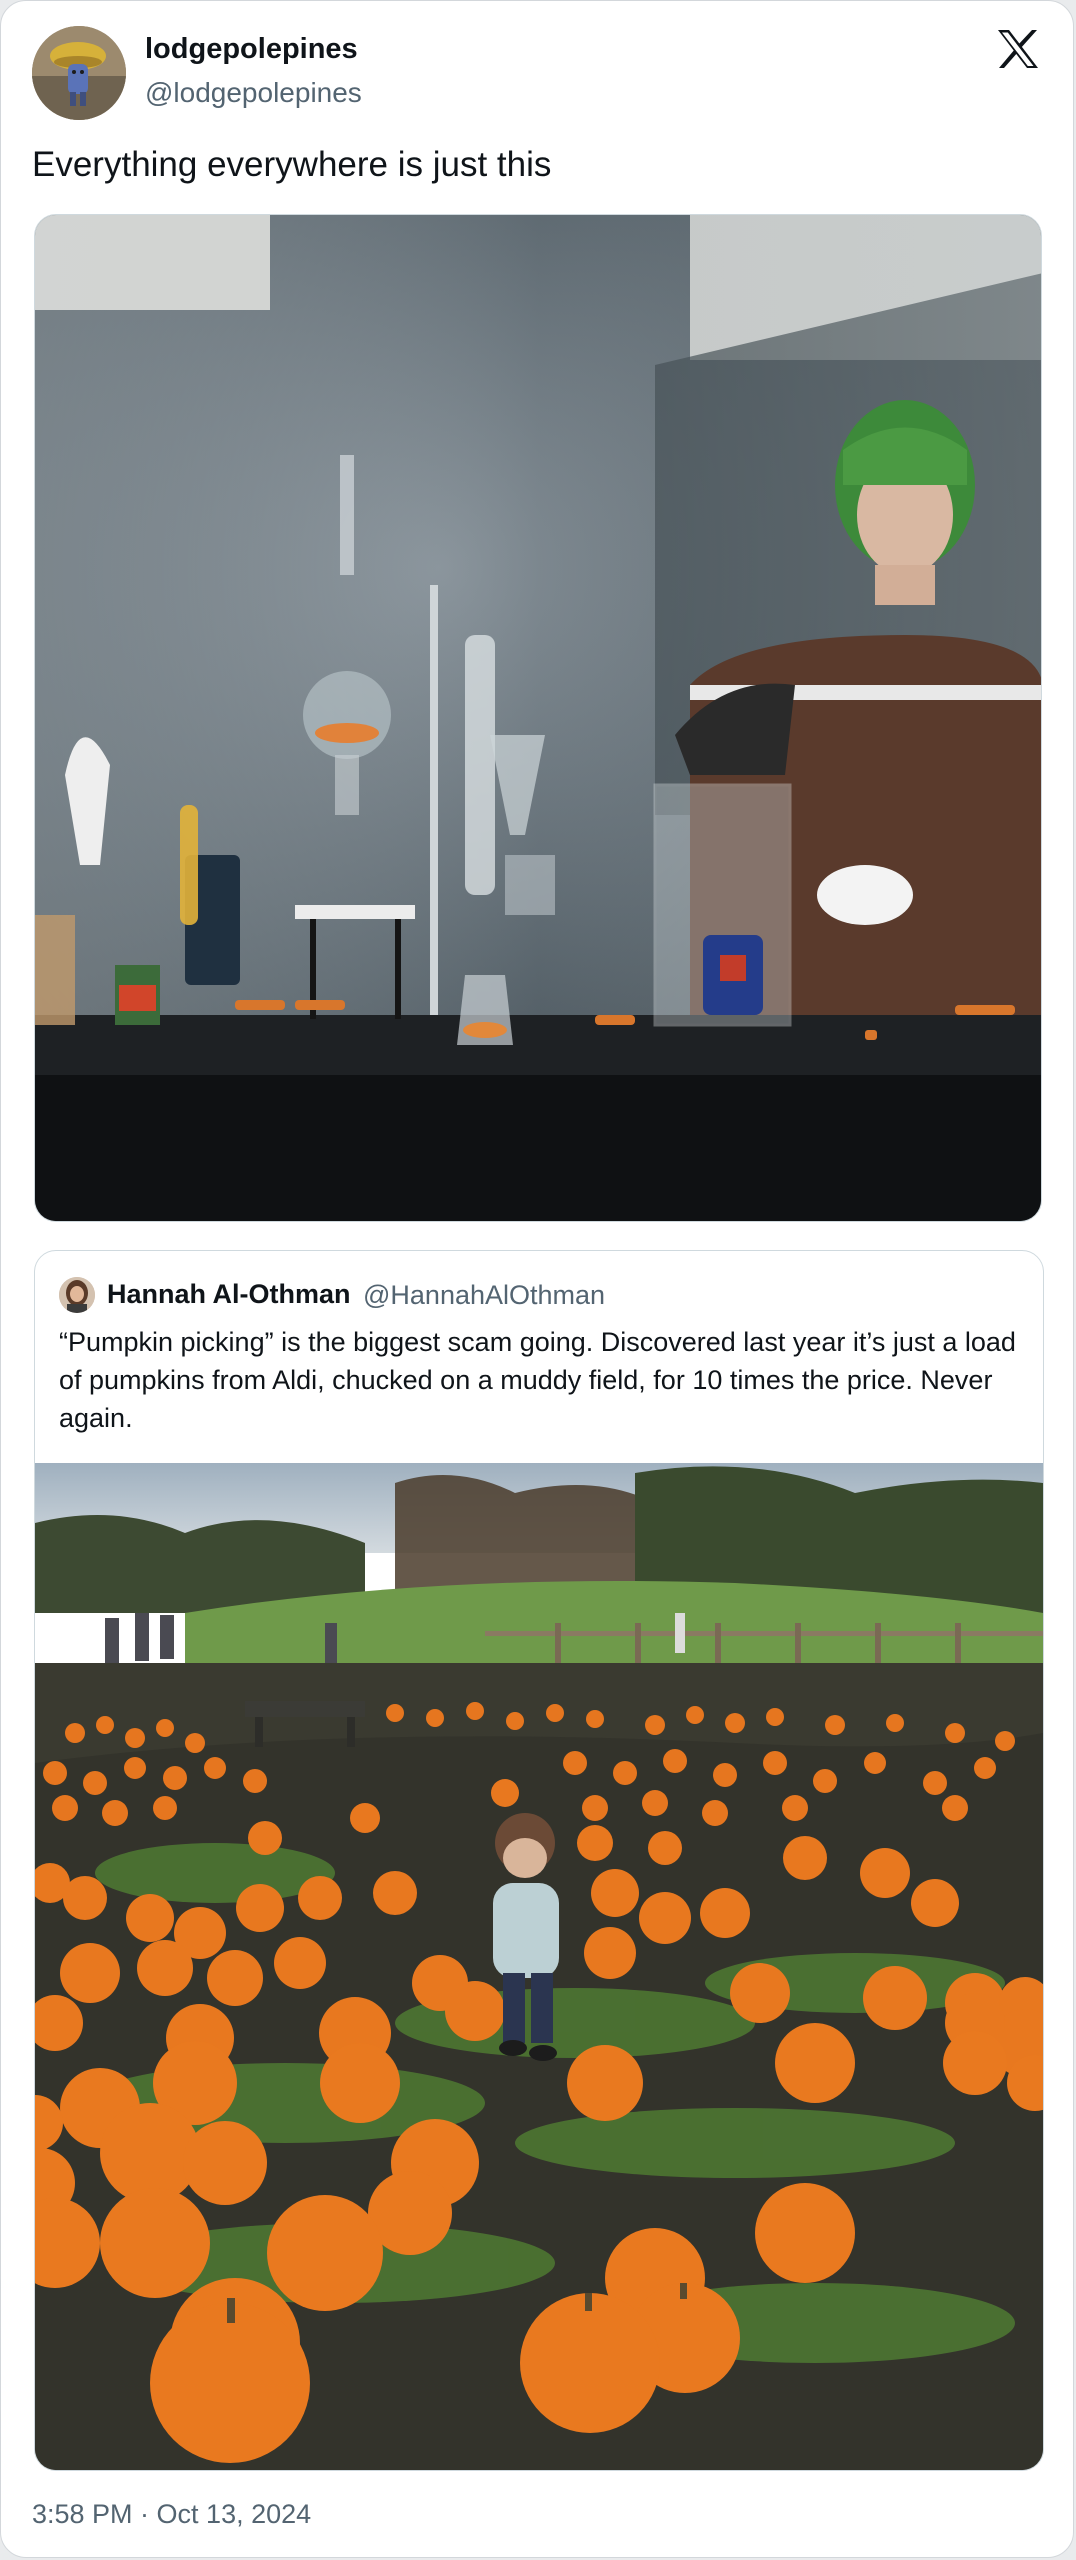 The width and height of the screenshot is (1076, 2560). What do you see at coordinates (292, 164) in the screenshot?
I see `tweet-text: Everything everywhere is just this` at bounding box center [292, 164].